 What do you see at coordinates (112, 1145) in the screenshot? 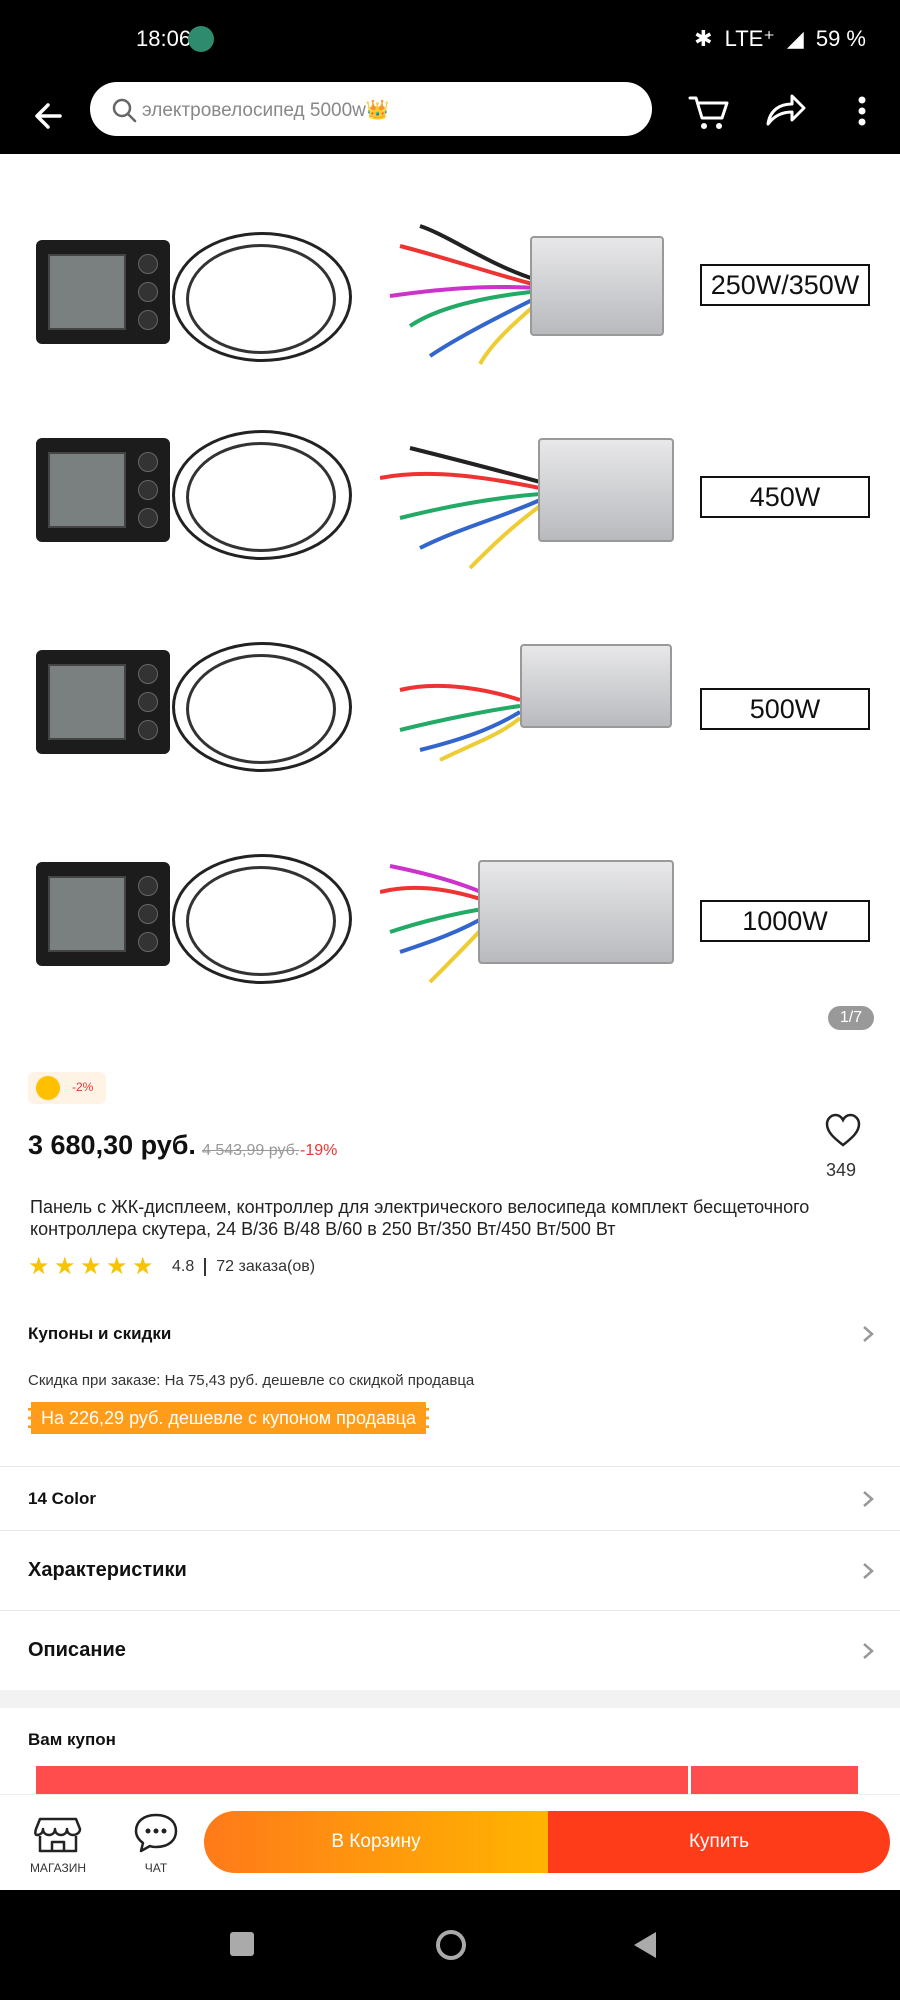
I see `current-price: 3 680,30 руб.` at bounding box center [112, 1145].